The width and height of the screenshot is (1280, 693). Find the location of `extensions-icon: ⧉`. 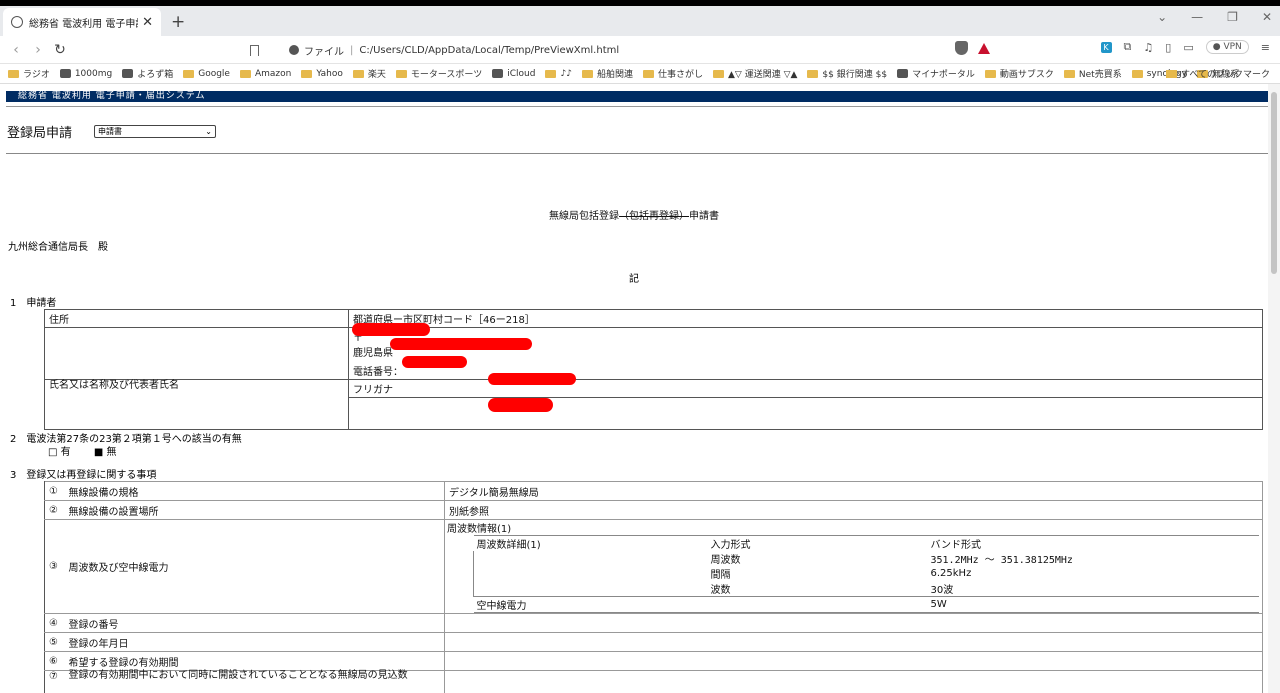

extensions-icon: ⧉ is located at coordinates (1128, 47).